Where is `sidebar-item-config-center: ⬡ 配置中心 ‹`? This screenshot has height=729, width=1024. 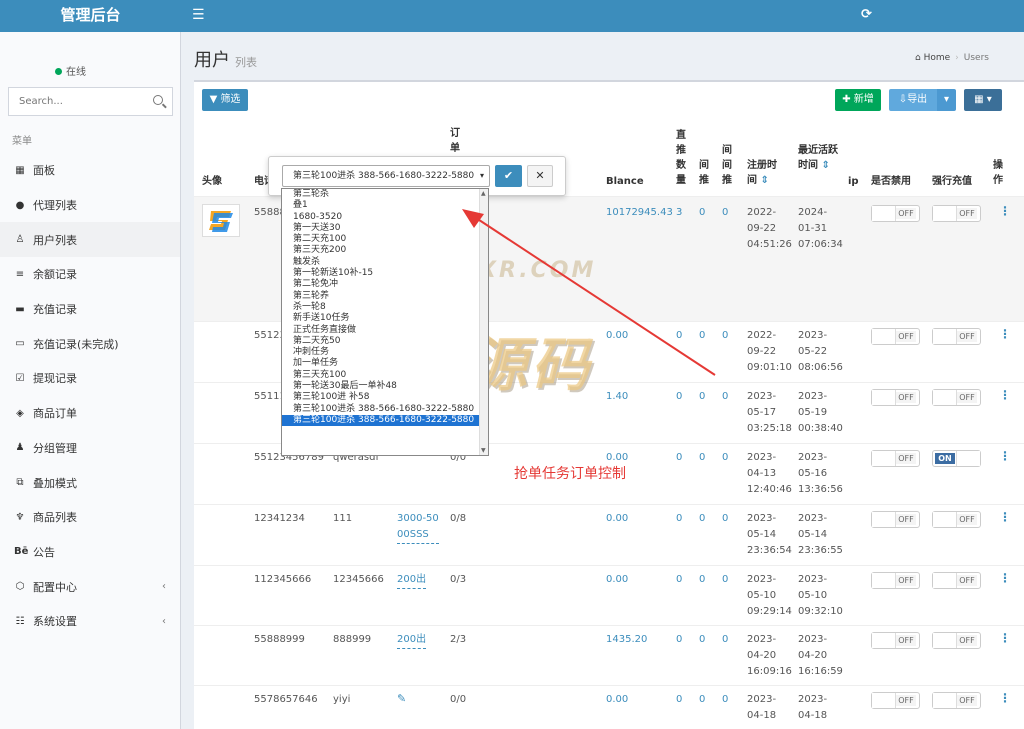 sidebar-item-config-center: ⬡ 配置中心 ‹ is located at coordinates (90, 586).